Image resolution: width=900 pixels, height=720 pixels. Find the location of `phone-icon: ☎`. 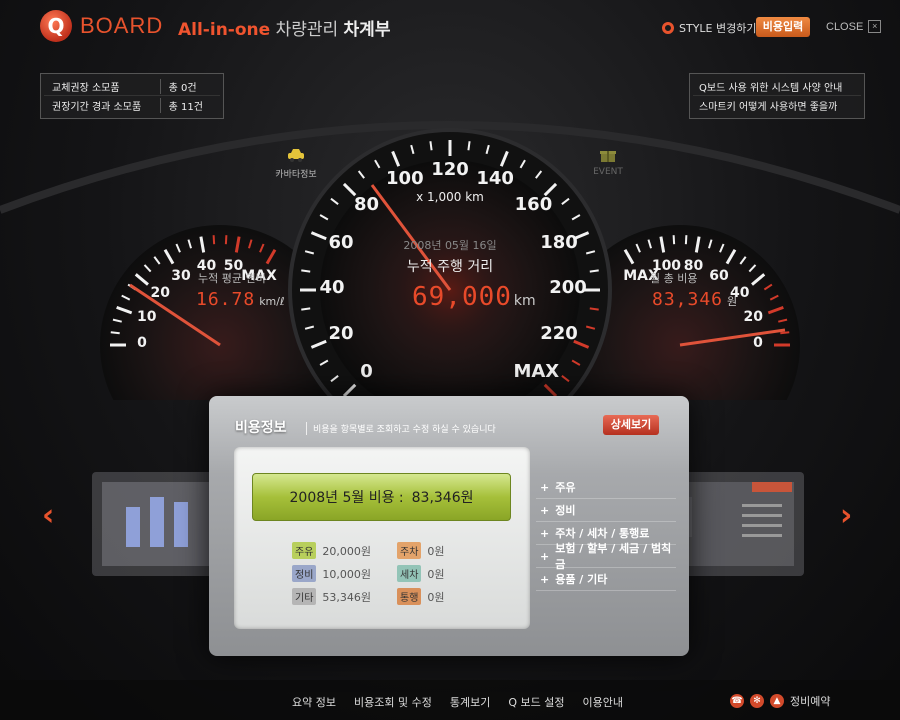

phone-icon: ☎ is located at coordinates (737, 701).